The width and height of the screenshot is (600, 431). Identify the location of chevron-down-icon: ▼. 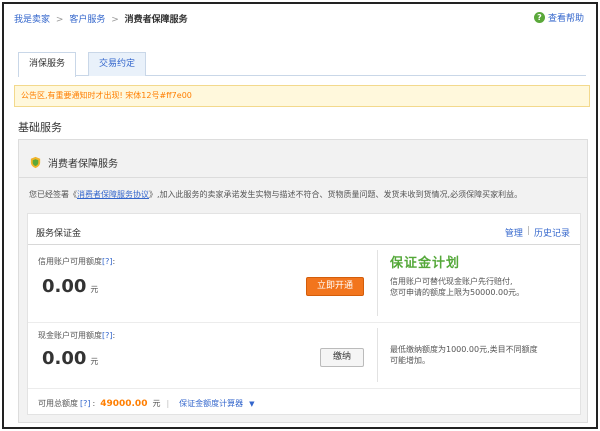
(251, 404).